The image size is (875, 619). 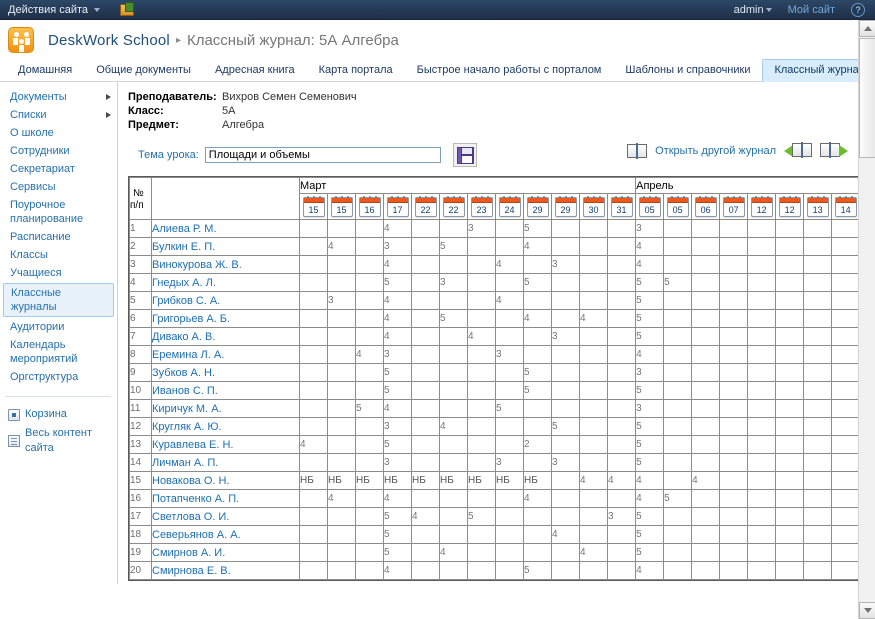 What do you see at coordinates (867, 28) in the screenshot?
I see `scroll-up-button` at bounding box center [867, 28].